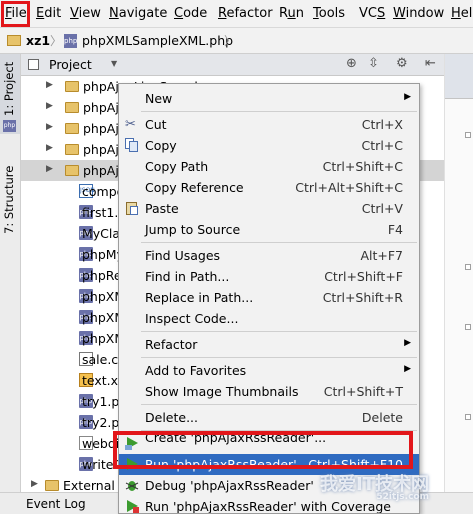  I want to click on shortcut-label: Ctrl+Shift+T, so click(363, 391).